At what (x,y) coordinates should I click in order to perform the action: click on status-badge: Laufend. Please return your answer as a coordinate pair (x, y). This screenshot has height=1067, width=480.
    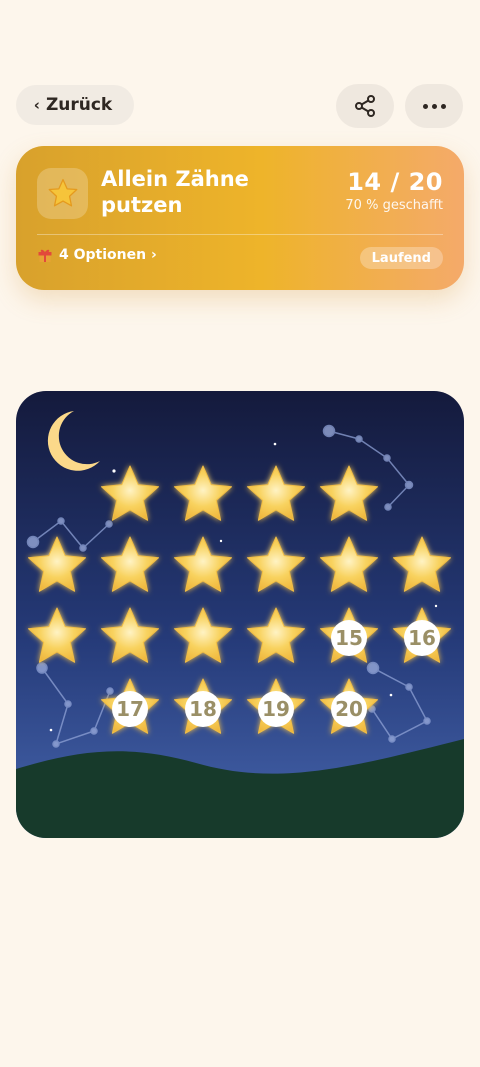
    Looking at the image, I should click on (401, 258).